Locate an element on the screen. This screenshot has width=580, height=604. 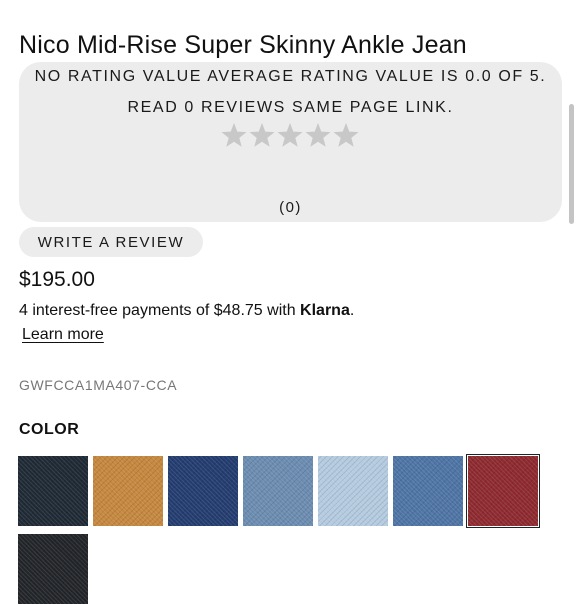
installment-text: 4 interest-free payments of $48.75 with is located at coordinates (160, 310).